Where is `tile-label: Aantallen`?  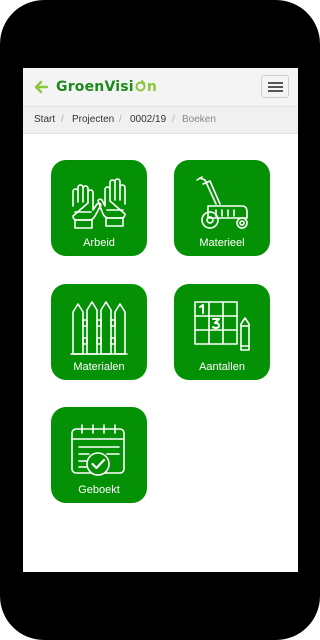 tile-label: Aantallen is located at coordinates (222, 367).